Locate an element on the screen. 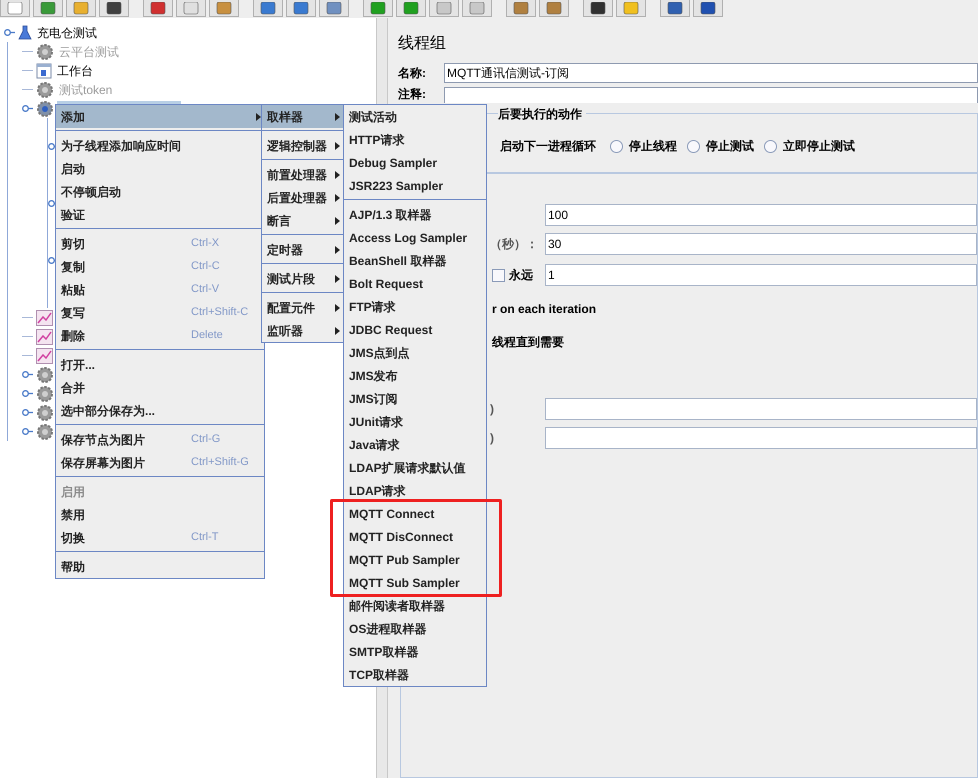 Image resolution: width=978 pixels, height=778 pixels. checkbox-icon is located at coordinates (498, 275).